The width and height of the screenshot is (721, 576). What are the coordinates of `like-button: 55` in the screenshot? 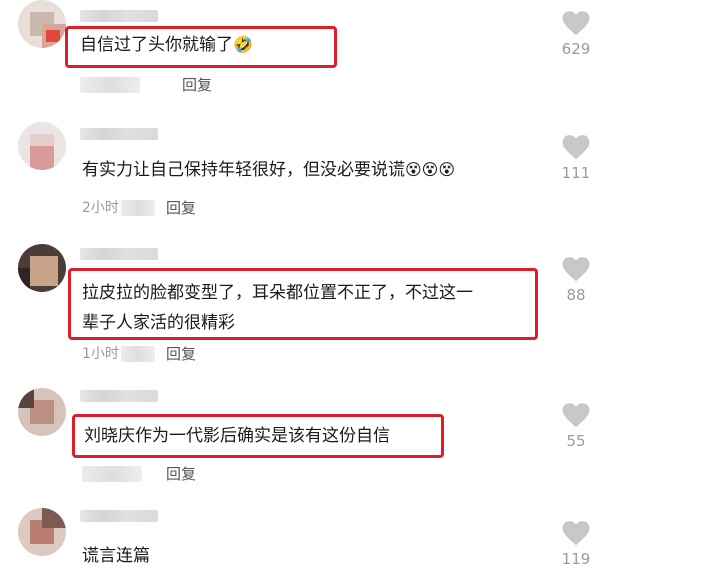 It's located at (576, 426).